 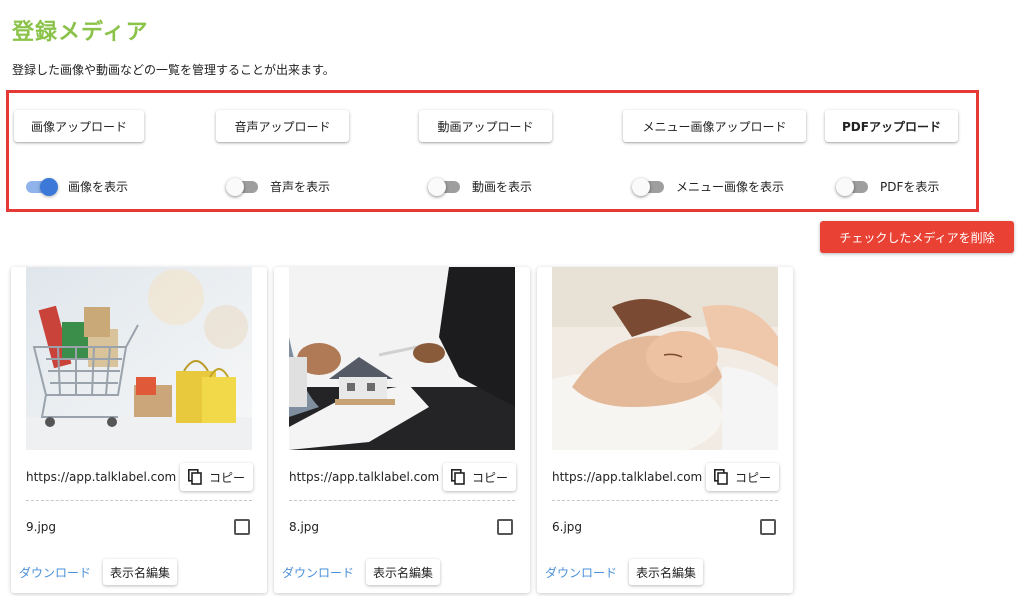 I want to click on file-name: 6.jpg, so click(x=567, y=527).